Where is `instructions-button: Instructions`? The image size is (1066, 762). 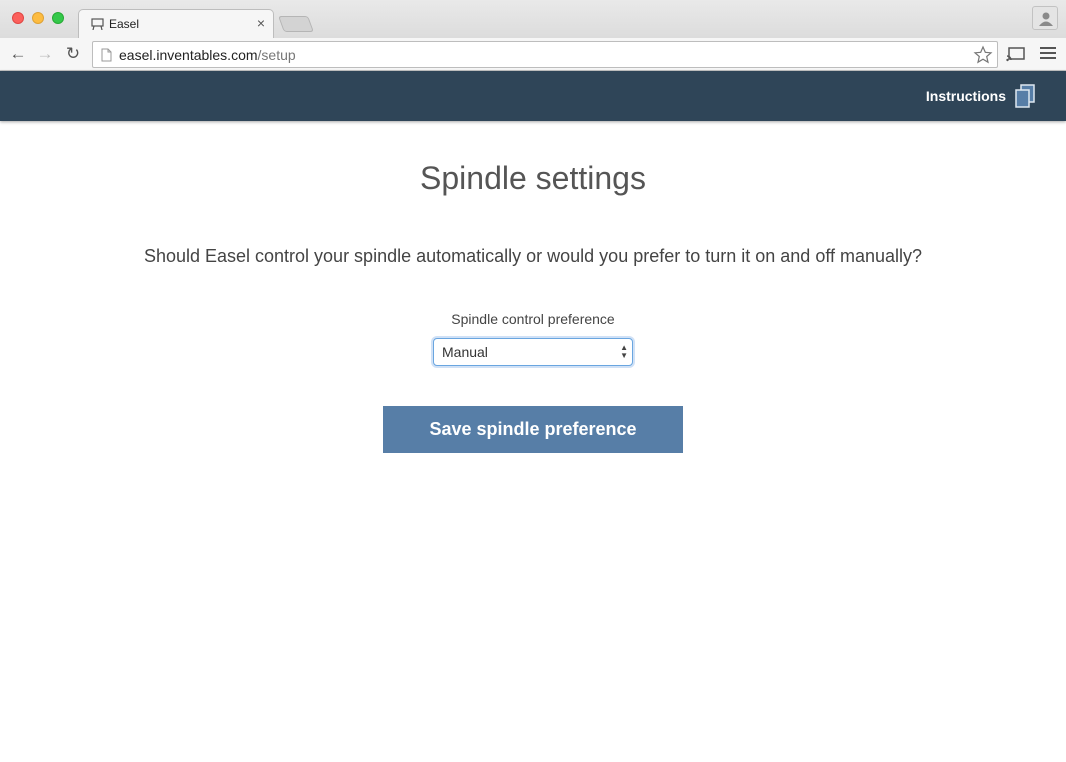
instructions-button: Instructions is located at coordinates (981, 96).